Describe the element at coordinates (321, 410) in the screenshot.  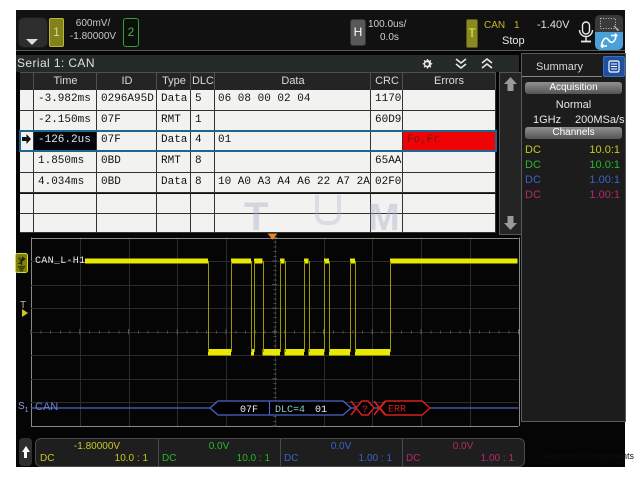
I see `svg-text: 01` at that location.